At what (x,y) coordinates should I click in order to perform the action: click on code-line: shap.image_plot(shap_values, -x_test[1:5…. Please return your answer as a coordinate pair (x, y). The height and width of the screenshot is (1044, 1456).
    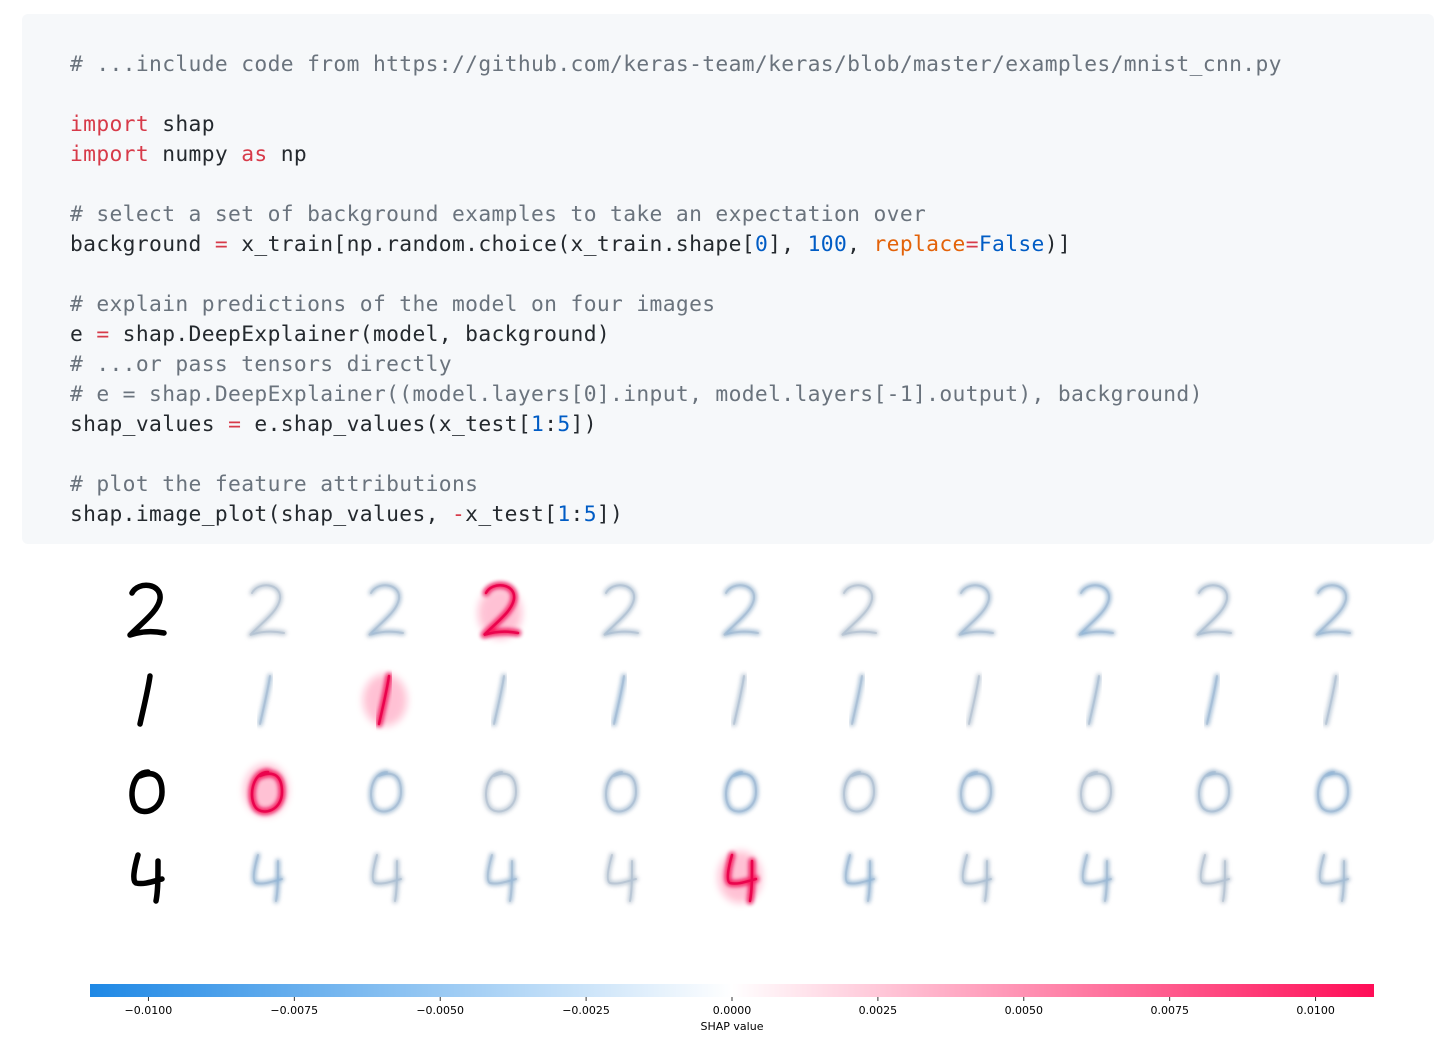
    Looking at the image, I should click on (752, 515).